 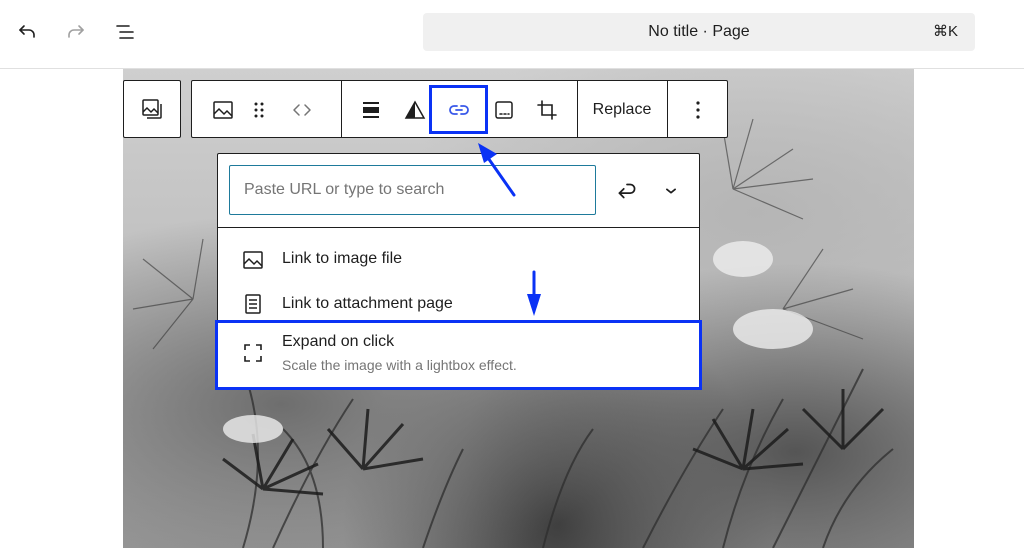 What do you see at coordinates (412, 190) in the screenshot?
I see `url-search-input` at bounding box center [412, 190].